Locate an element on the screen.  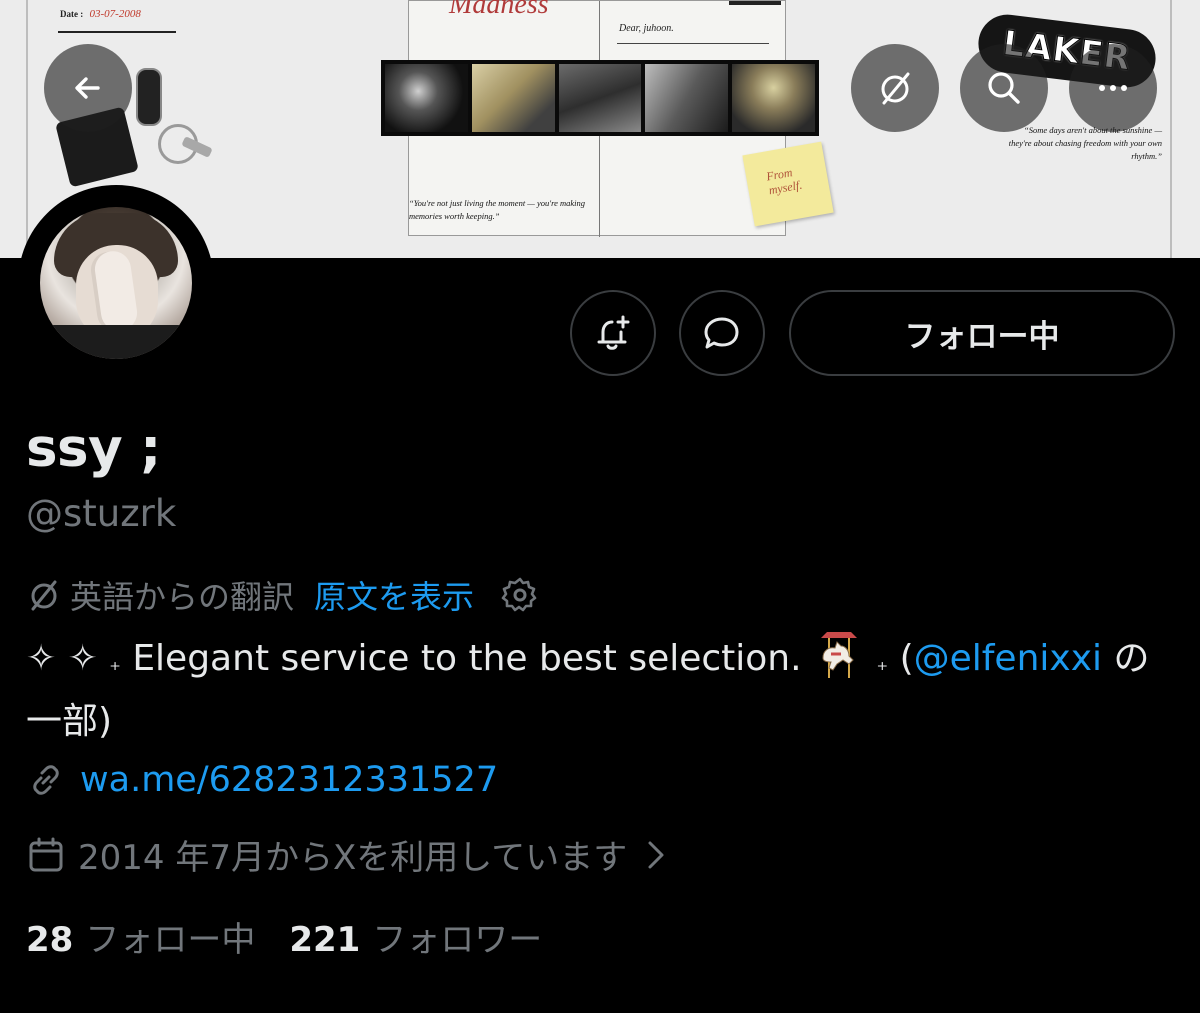
carousel-horse-icon is located at coordinates (839, 655).